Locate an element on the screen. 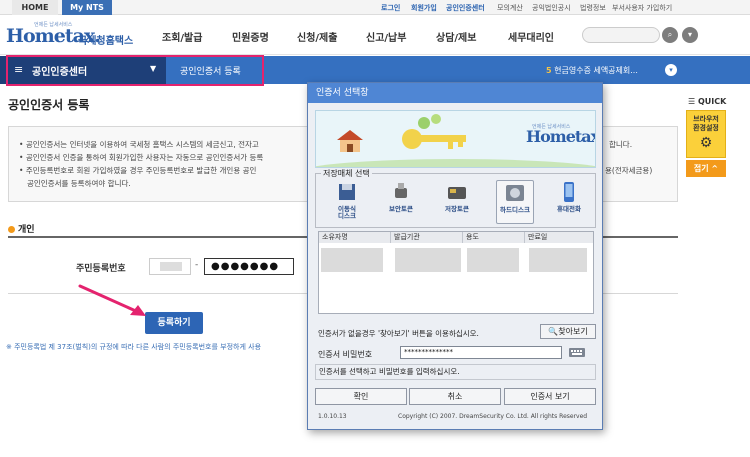  cancel-button: 취소 is located at coordinates (455, 396).